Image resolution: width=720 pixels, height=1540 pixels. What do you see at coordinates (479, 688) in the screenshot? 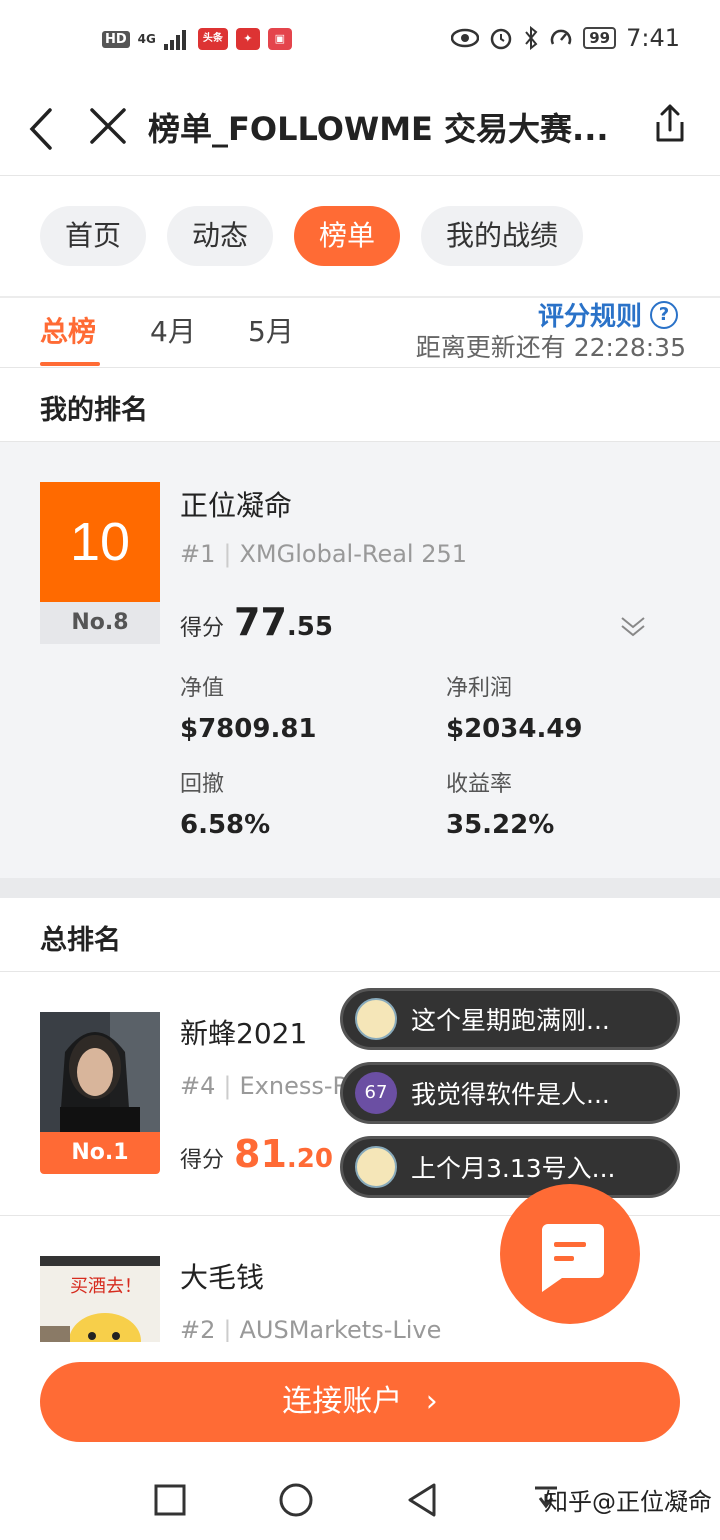
I see `stat-label: 净利润` at bounding box center [479, 688].